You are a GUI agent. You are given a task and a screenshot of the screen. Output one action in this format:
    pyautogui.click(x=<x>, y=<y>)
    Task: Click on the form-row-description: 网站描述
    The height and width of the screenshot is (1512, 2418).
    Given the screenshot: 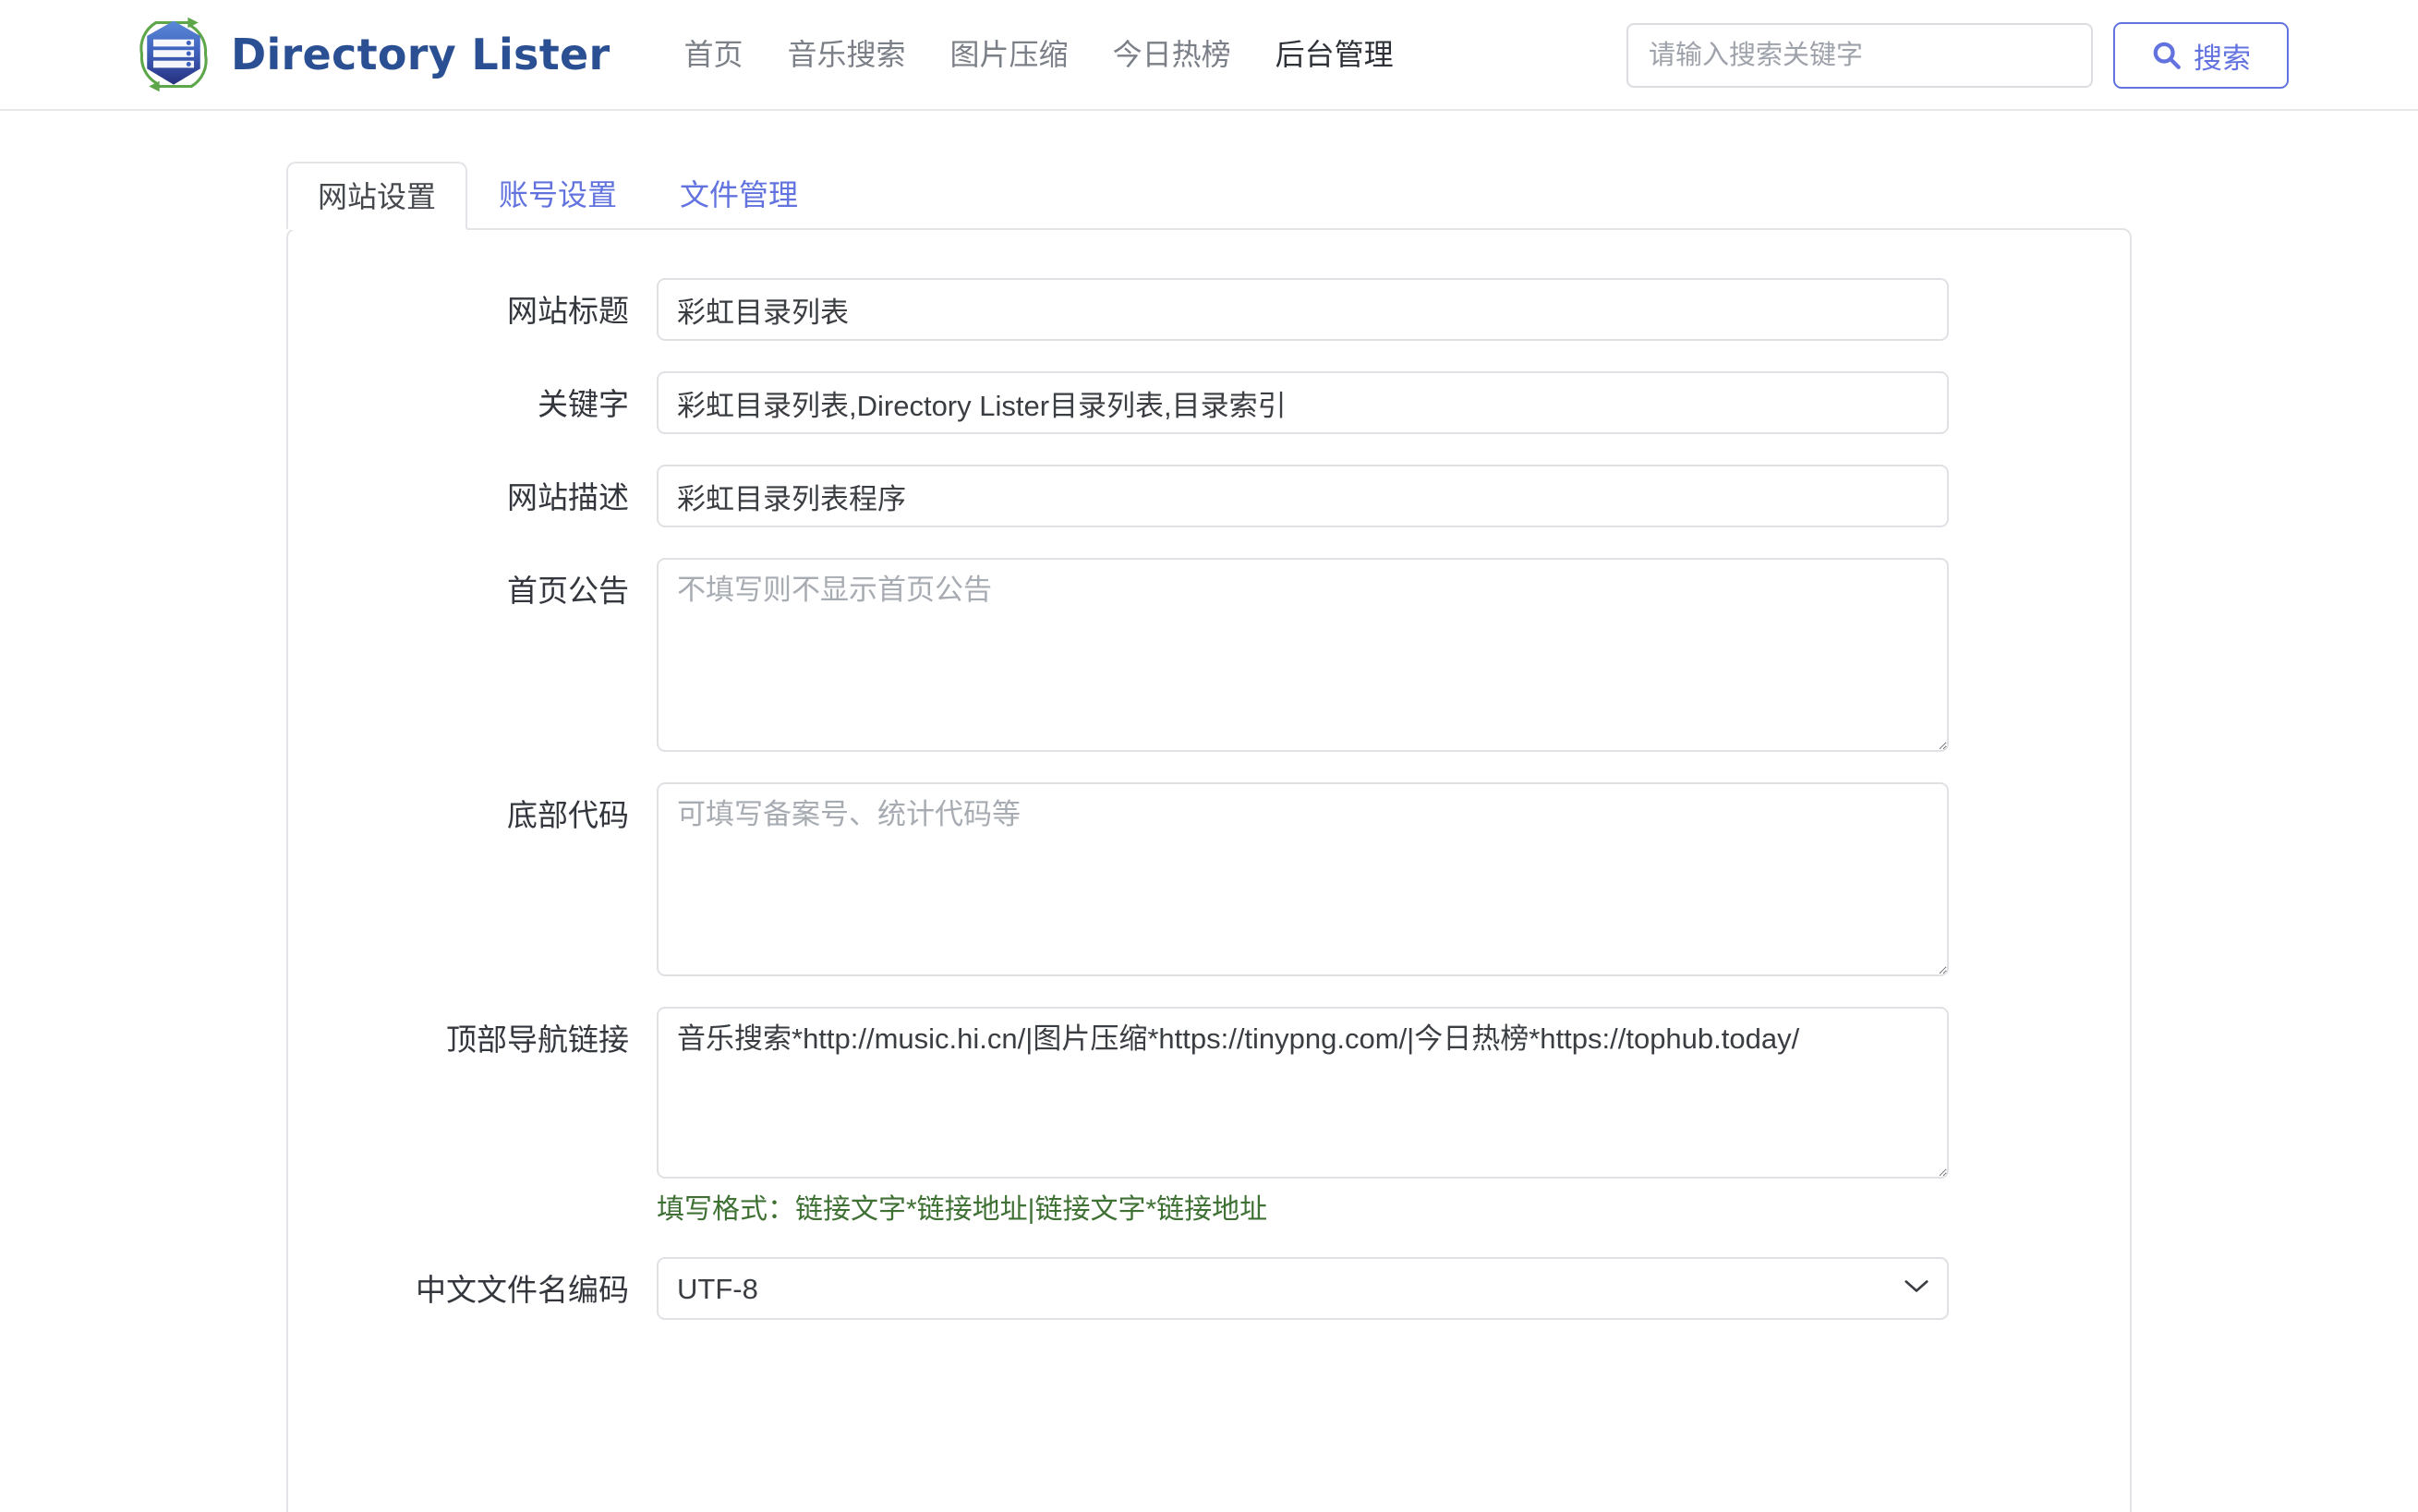 What is the action you would take?
    pyautogui.click(x=1209, y=496)
    